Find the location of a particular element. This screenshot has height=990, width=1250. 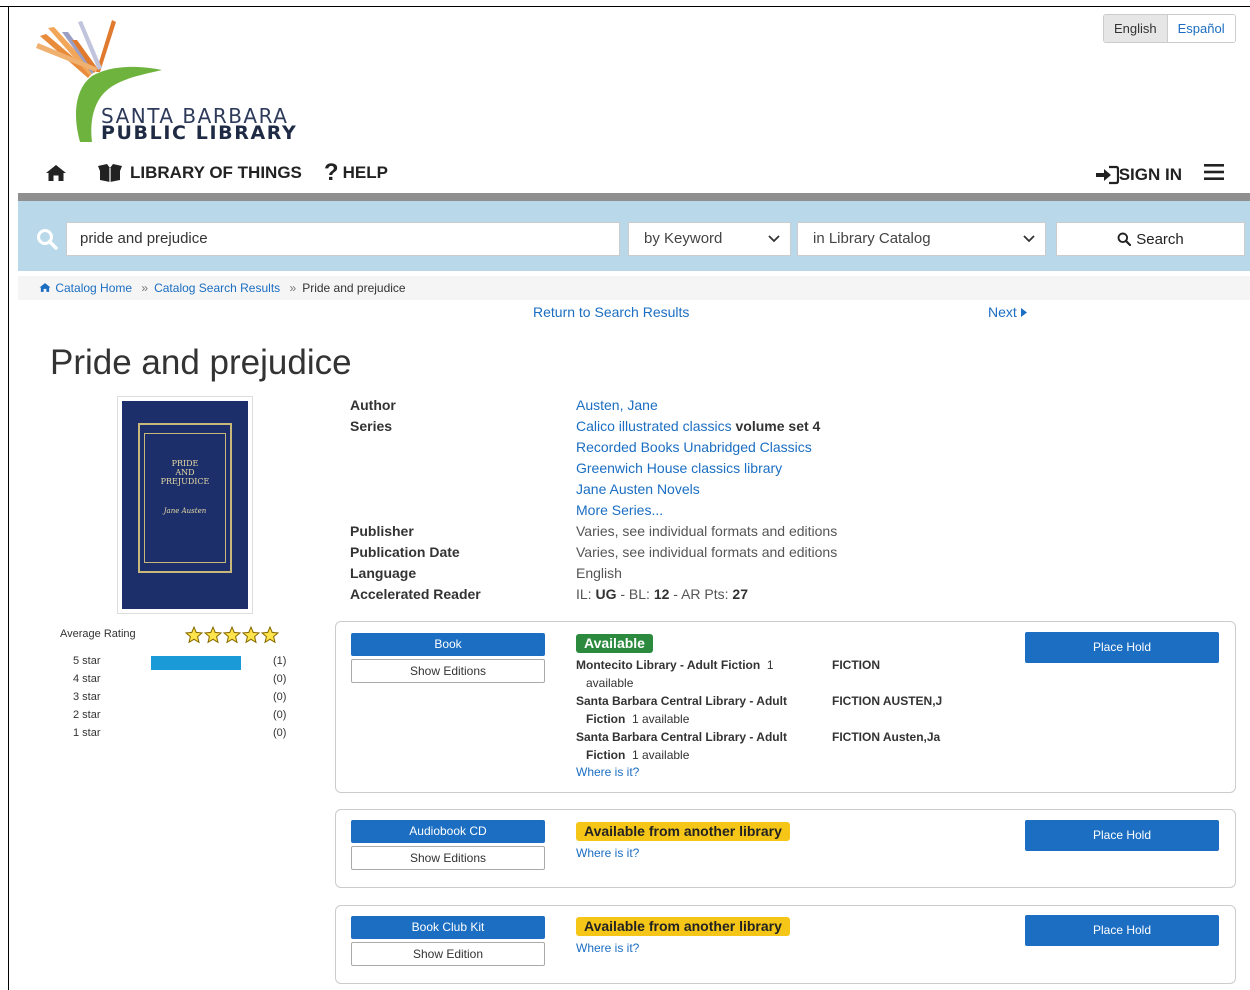

rating-row-3: 3 star (0) is located at coordinates (183, 698).